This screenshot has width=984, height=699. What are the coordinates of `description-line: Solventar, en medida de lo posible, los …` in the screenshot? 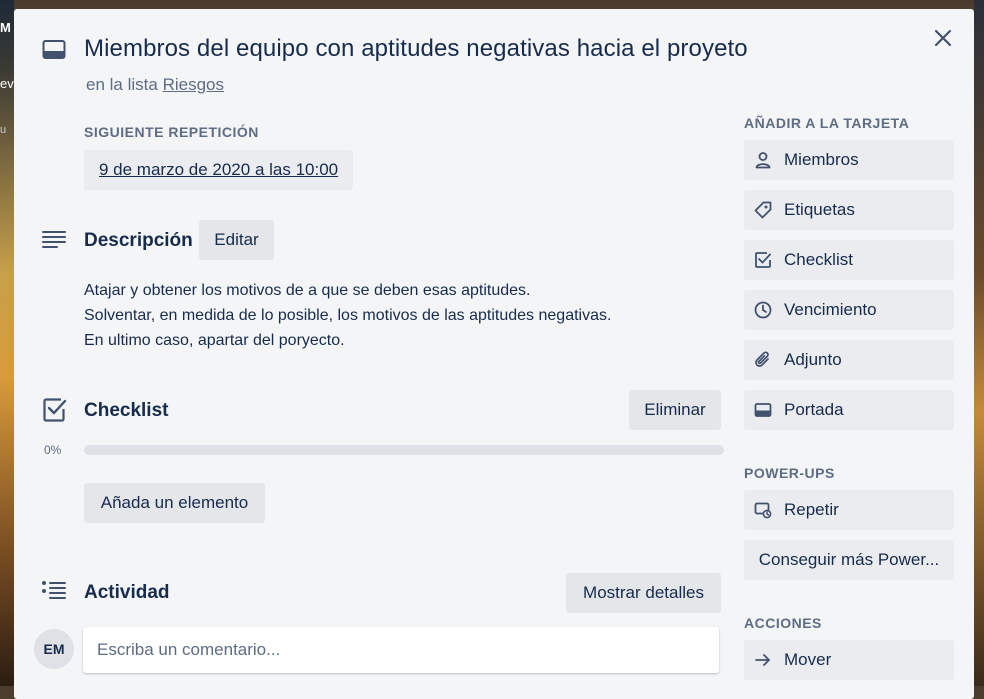 It's located at (348, 315).